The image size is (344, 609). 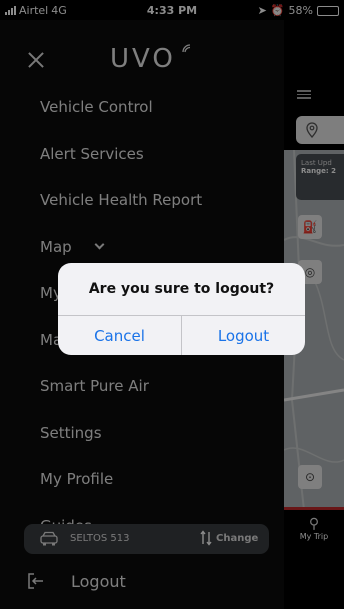 What do you see at coordinates (119, 335) in the screenshot?
I see `cancel-button: Cancel` at bounding box center [119, 335].